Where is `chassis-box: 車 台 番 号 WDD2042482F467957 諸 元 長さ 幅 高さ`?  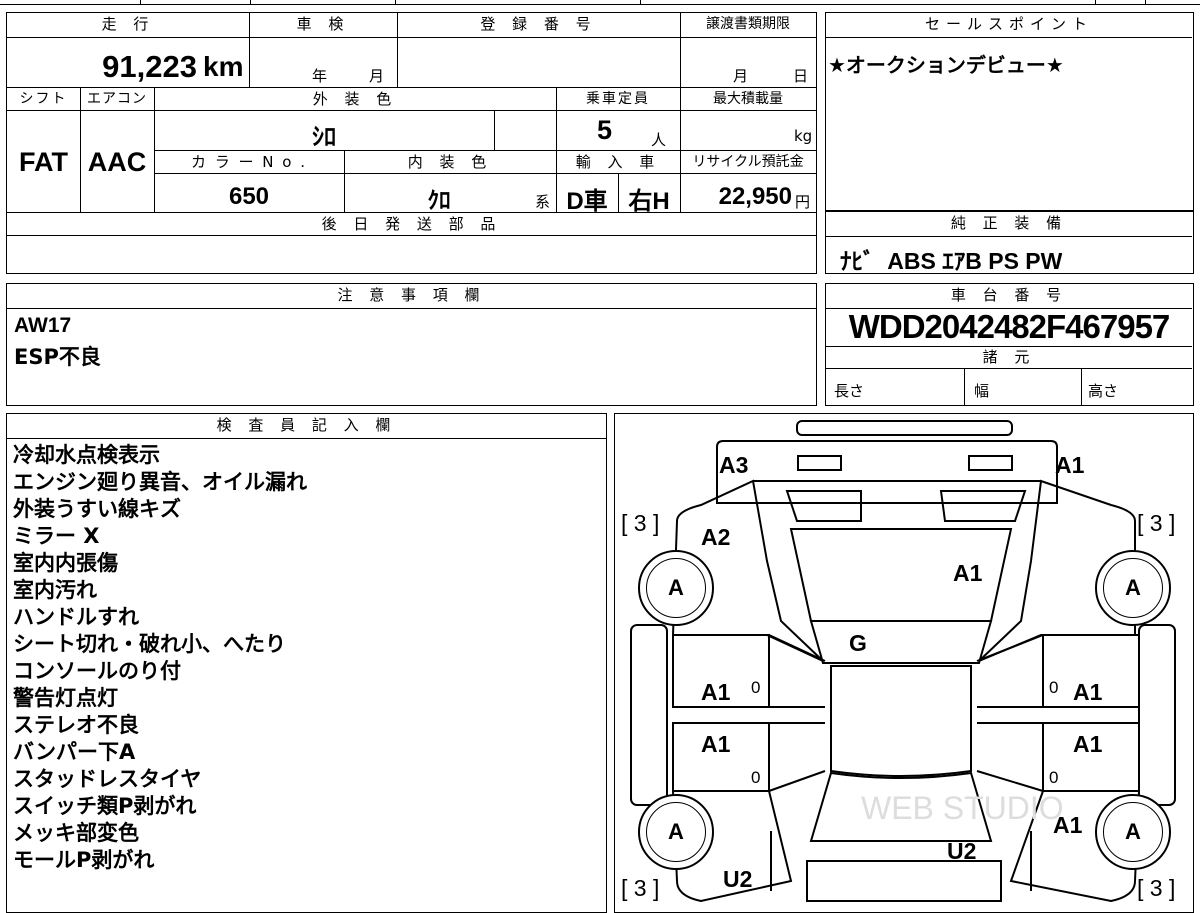 chassis-box: 車 台 番 号 WDD2042482F467957 諸 元 長さ 幅 高さ is located at coordinates (1009, 344).